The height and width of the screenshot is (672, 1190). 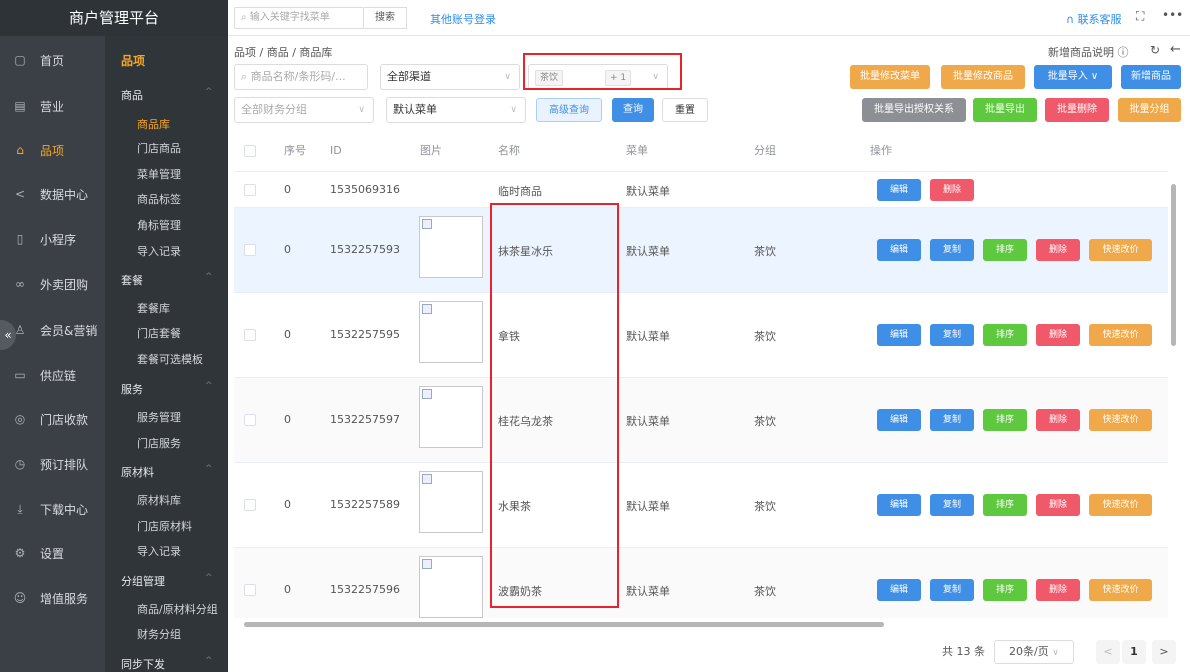 I want to click on query-button: 查询, so click(x=633, y=110).